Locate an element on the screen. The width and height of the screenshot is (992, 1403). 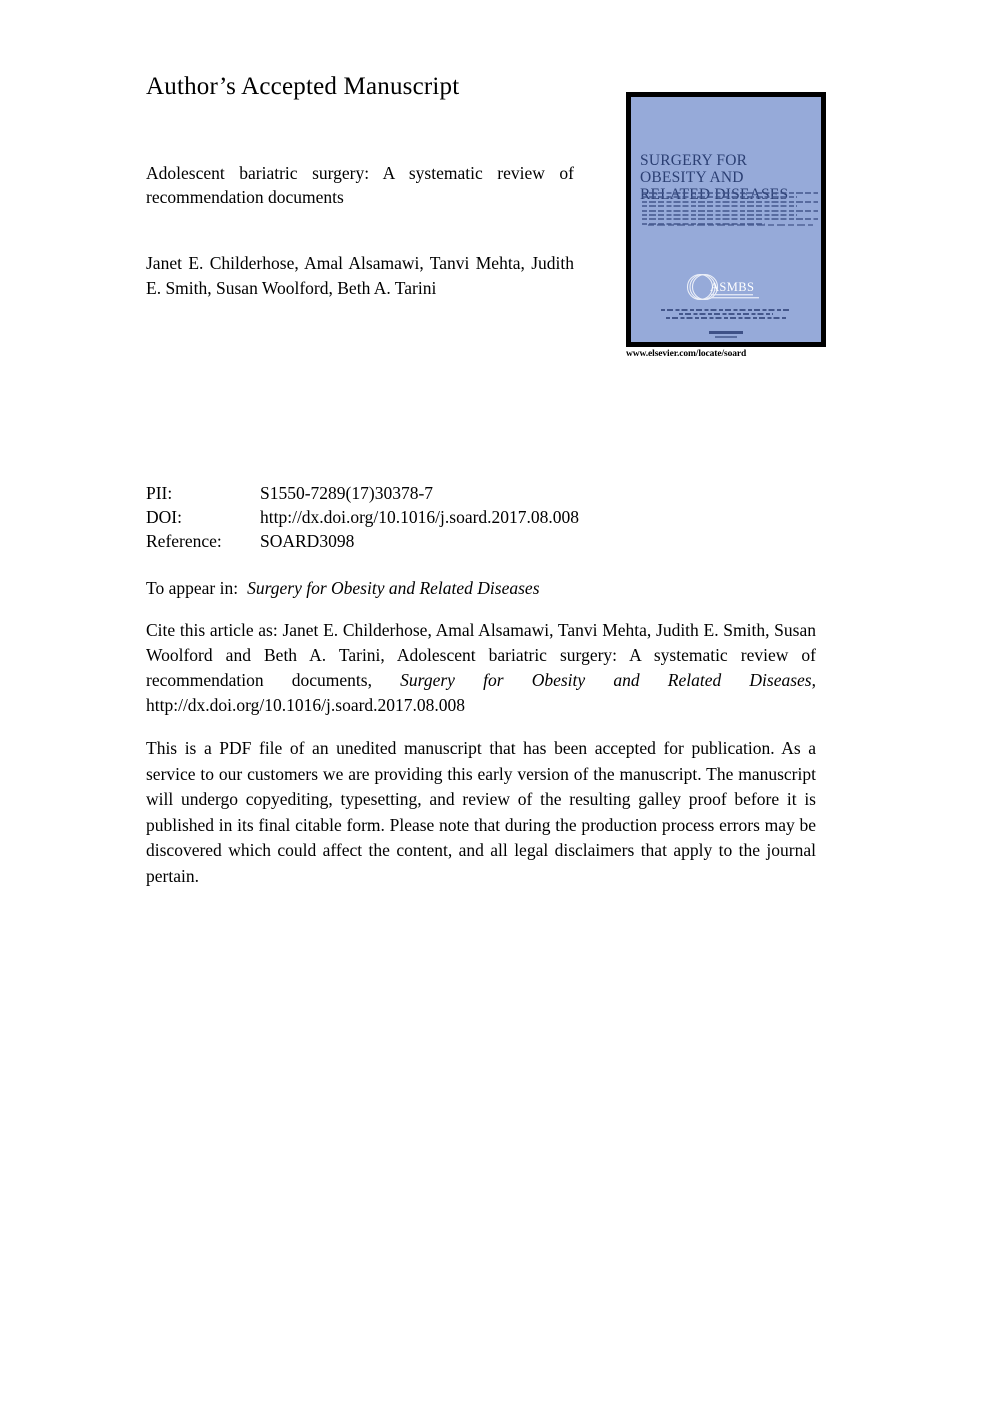
metadata-value-reference: SOARD3098 is located at coordinates (307, 541).